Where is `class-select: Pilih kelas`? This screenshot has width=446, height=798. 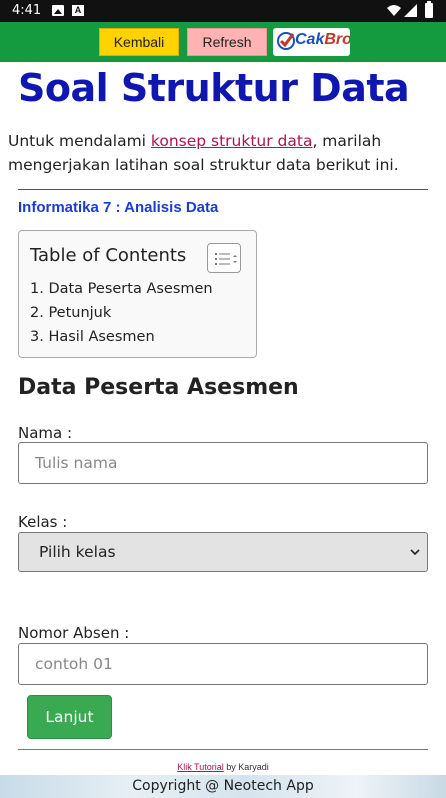 class-select: Pilih kelas is located at coordinates (223, 552).